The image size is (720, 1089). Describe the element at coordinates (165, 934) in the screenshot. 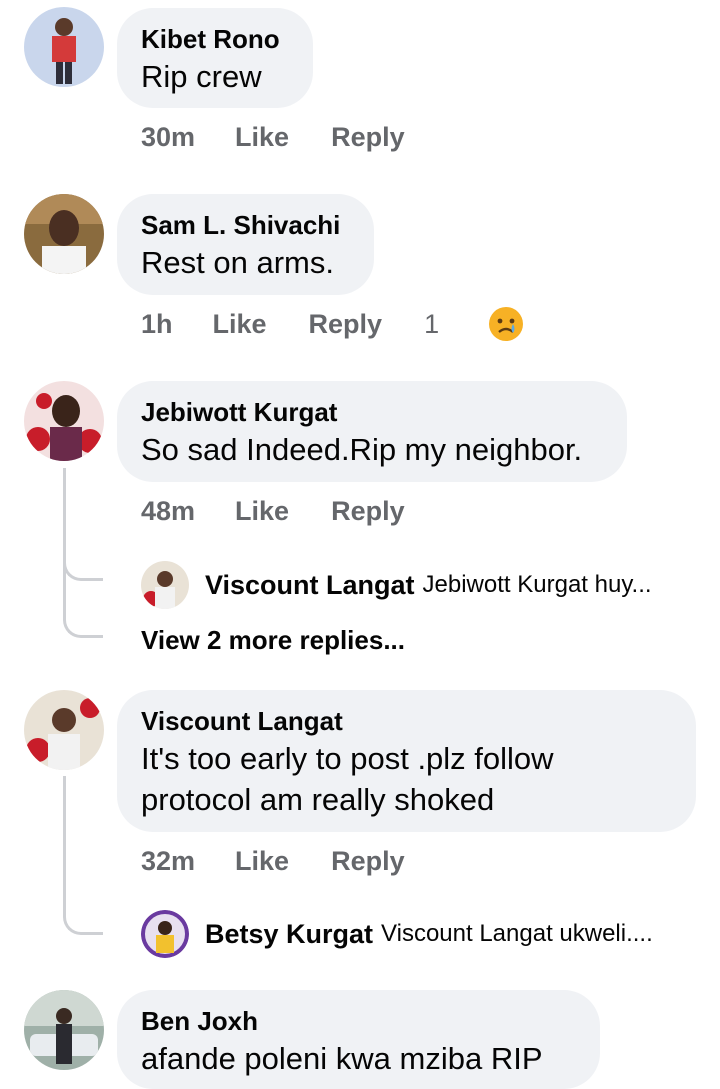

I see `avatar-betsy-kurgat` at that location.